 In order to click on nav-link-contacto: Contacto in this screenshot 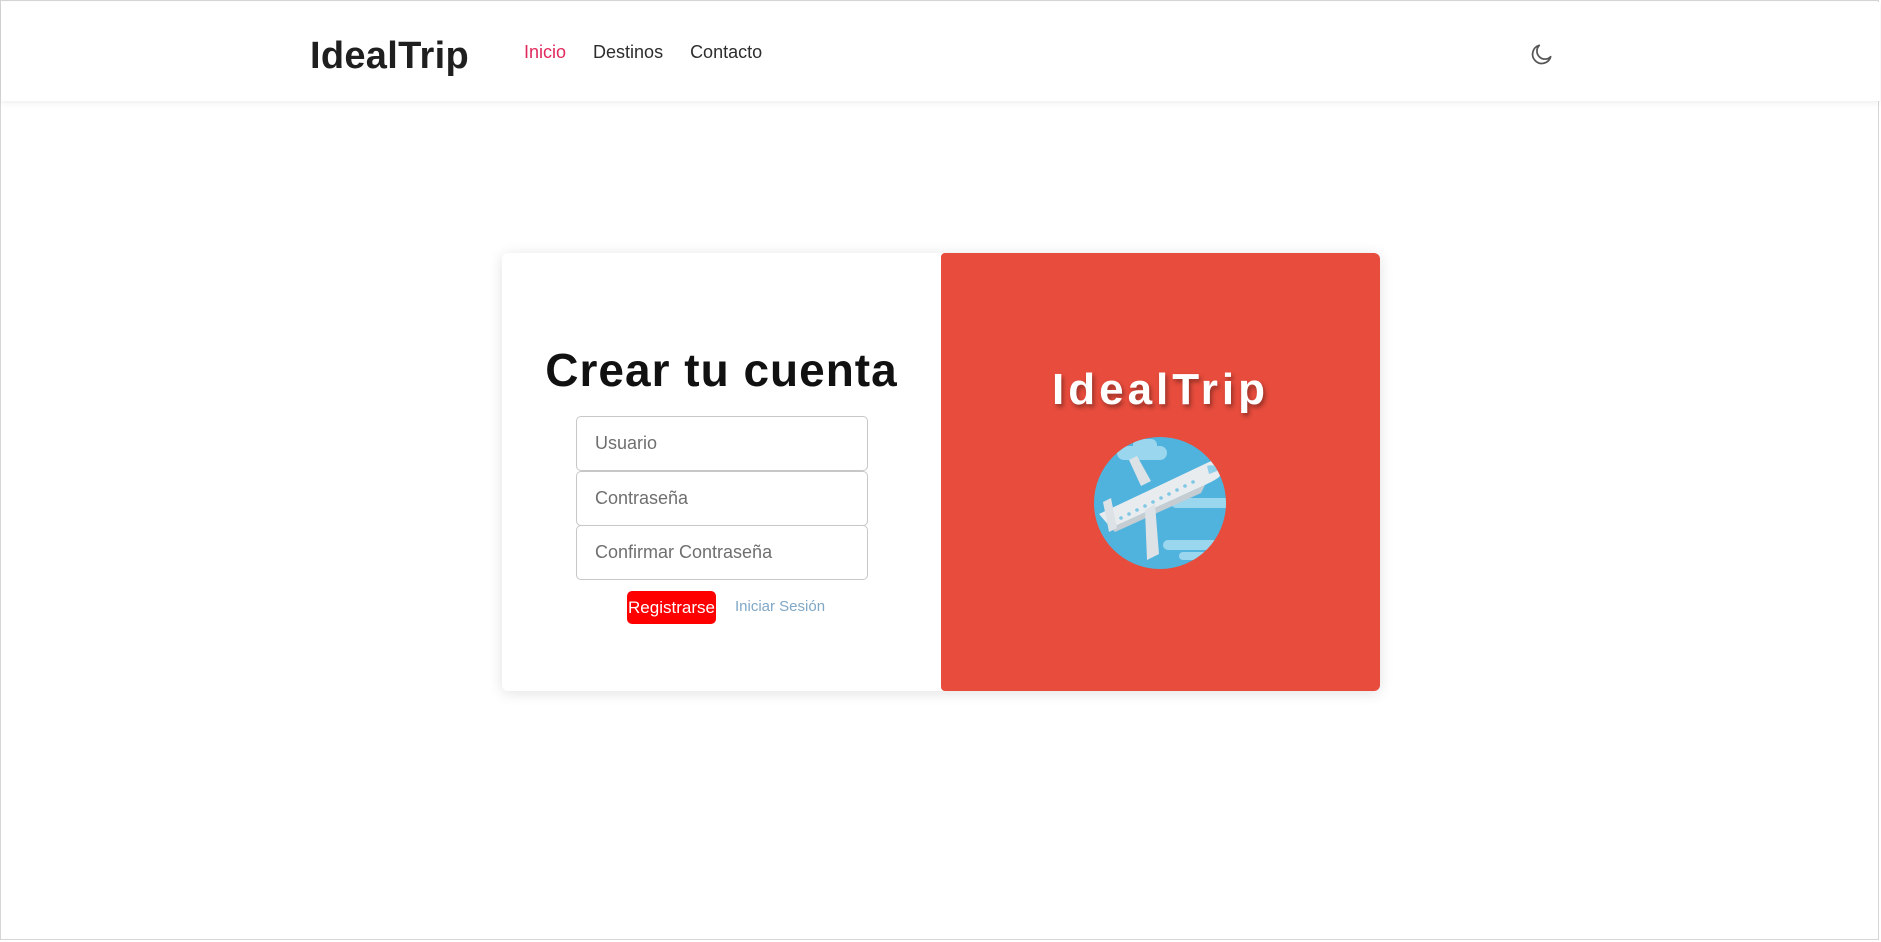, I will do `click(726, 52)`.